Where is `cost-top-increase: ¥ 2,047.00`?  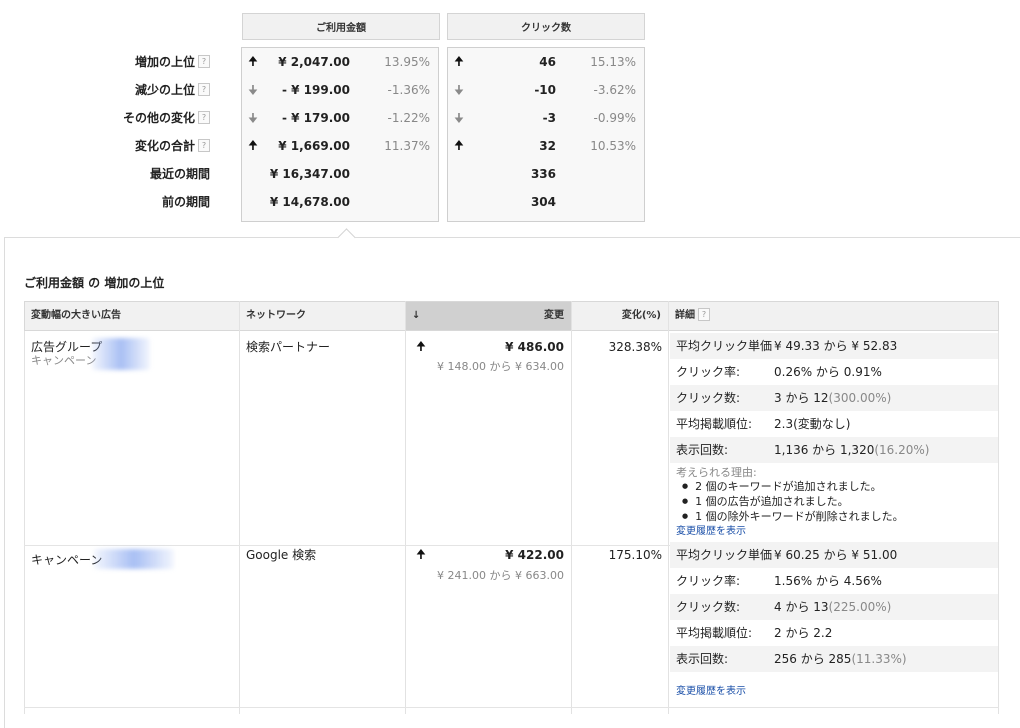 cost-top-increase: ¥ 2,047.00 is located at coordinates (314, 62).